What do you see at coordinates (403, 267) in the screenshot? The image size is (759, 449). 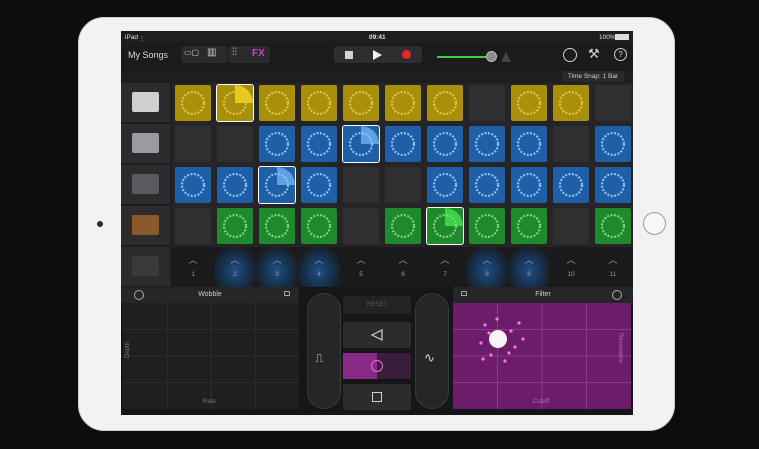 I see `column-trigger: ︿ 6` at bounding box center [403, 267].